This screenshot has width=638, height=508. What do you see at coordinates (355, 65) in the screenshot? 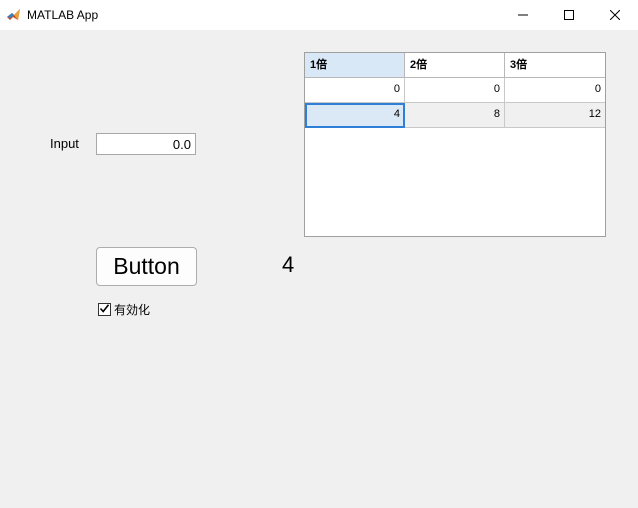
I see `column-header-1: 1倍` at bounding box center [355, 65].